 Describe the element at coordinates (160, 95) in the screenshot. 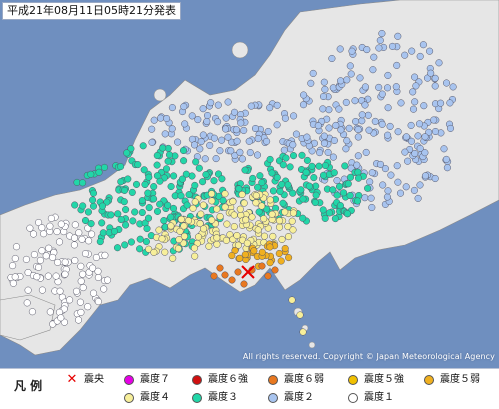

I see `land-noto` at that location.